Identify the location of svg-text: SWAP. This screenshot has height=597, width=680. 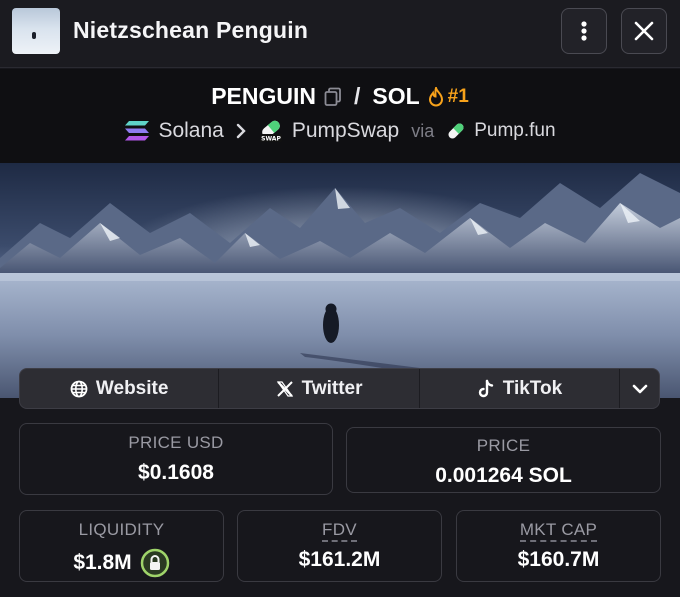
(271, 139).